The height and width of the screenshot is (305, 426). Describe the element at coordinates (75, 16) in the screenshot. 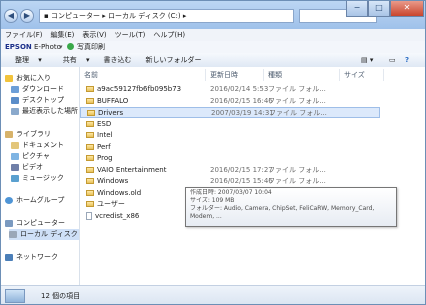

I see `breadcrumb-computer: コンピューター` at that location.